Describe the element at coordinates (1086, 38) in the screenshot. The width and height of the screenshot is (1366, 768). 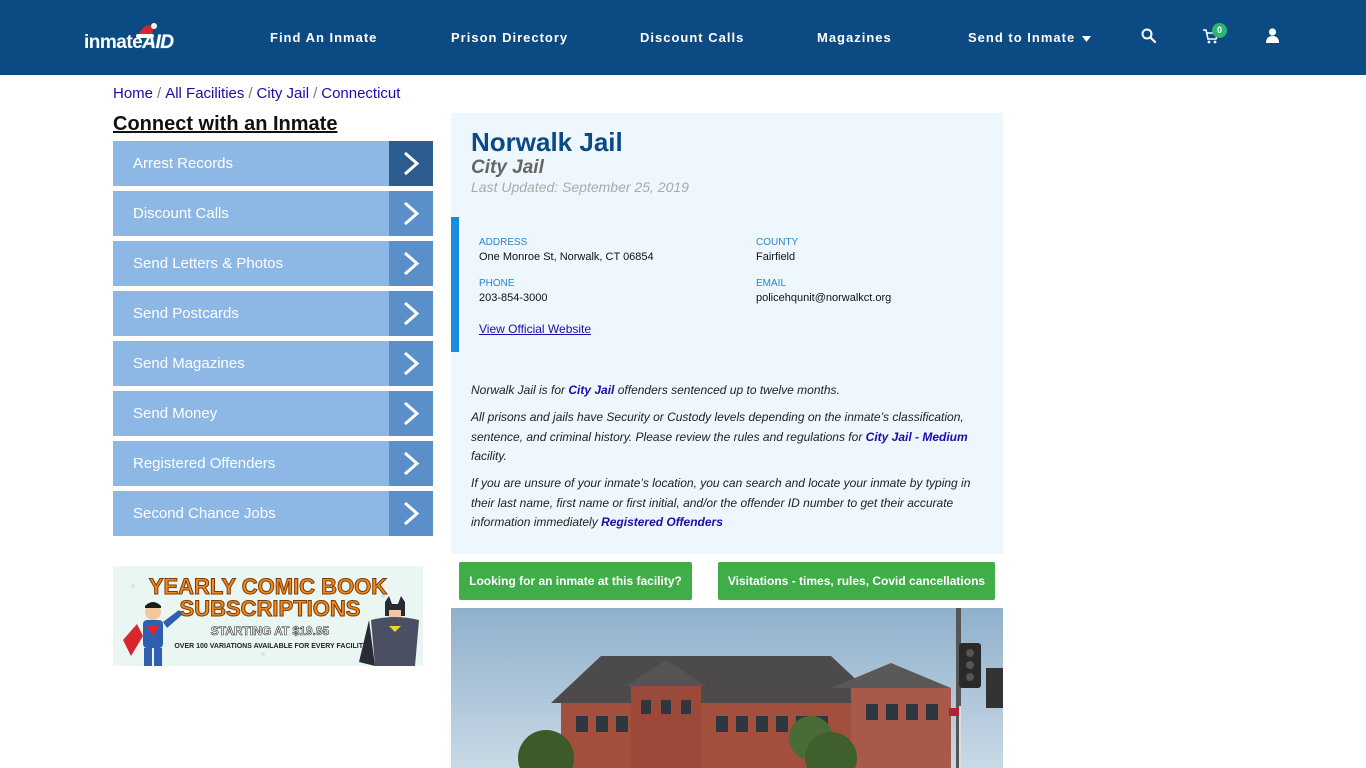
I see `caret-down-icon` at that location.